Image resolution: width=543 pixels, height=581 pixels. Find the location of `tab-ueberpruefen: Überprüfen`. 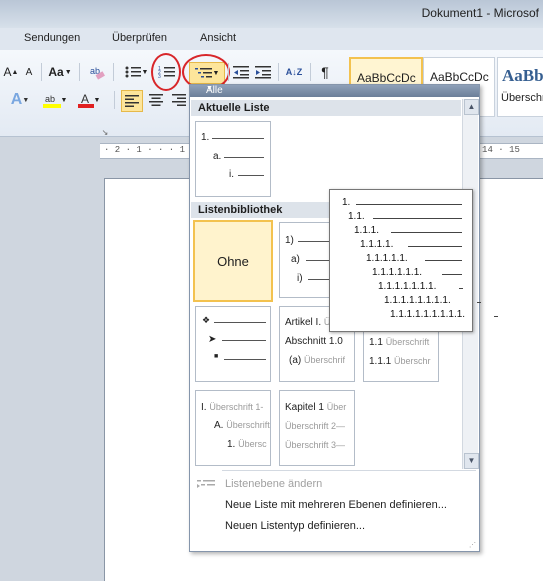

tab-ueberpruefen: Überprüfen is located at coordinates (139, 38).